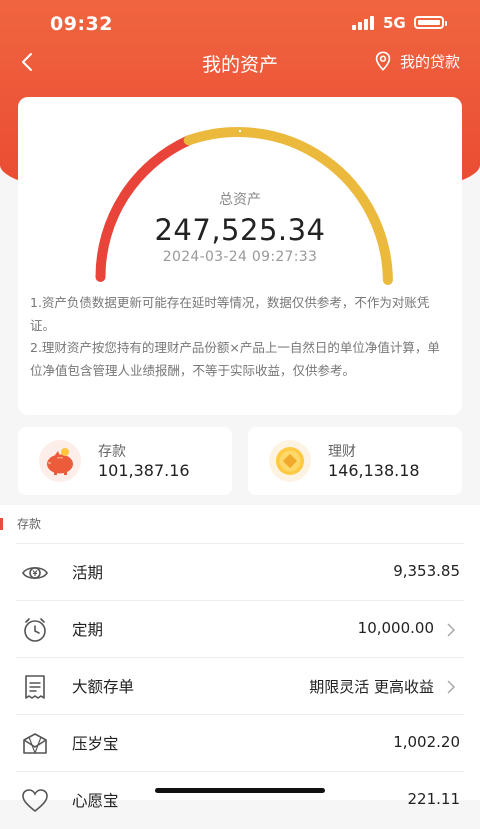 This screenshot has height=829, width=480. What do you see at coordinates (35, 801) in the screenshot?
I see `heart-icon` at bounding box center [35, 801].